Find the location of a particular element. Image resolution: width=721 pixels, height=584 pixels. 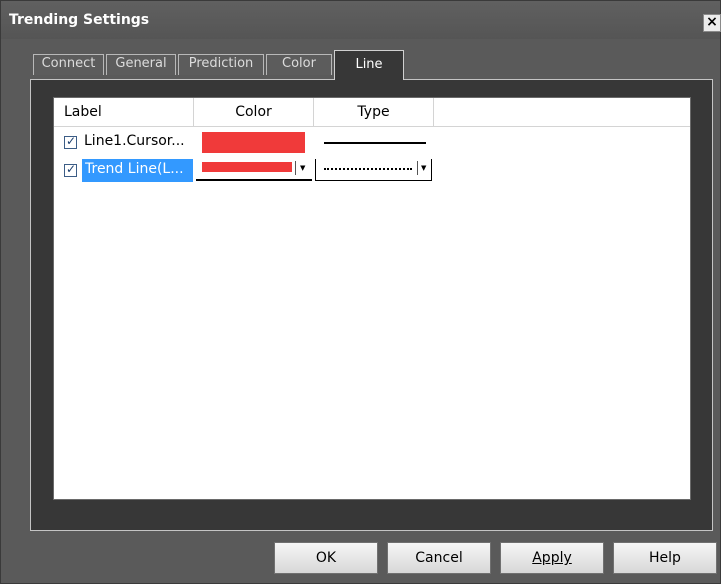

tab-connect-label: Connect is located at coordinates (68, 63).